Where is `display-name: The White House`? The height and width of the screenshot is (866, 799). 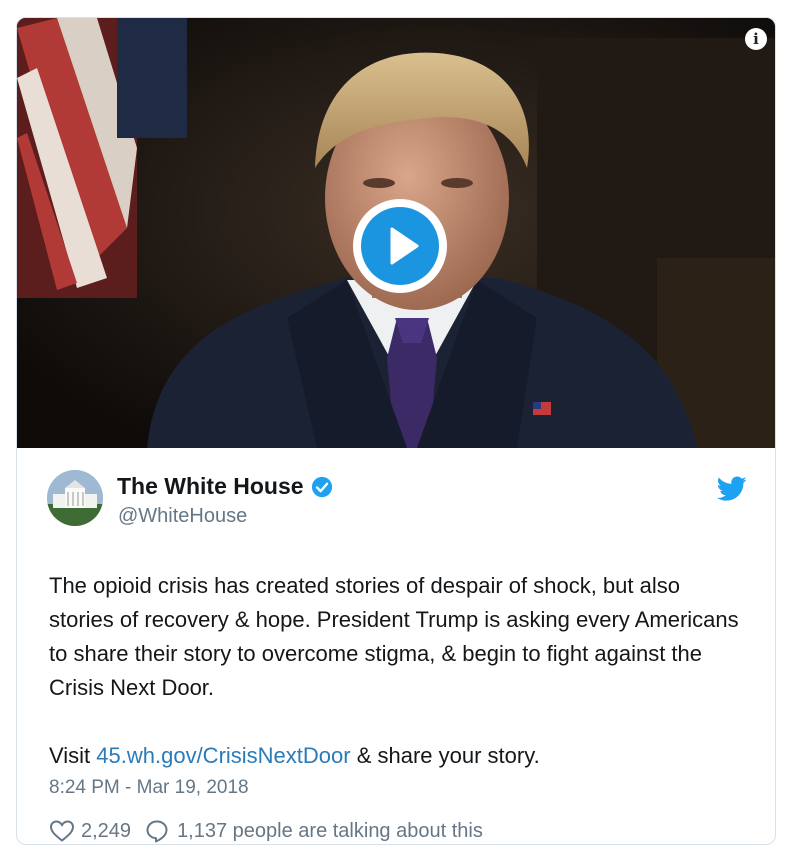 display-name: The White House is located at coordinates (210, 486).